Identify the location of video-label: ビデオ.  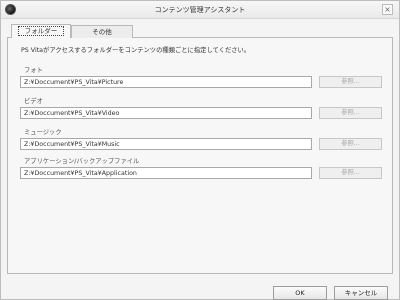
(33, 101).